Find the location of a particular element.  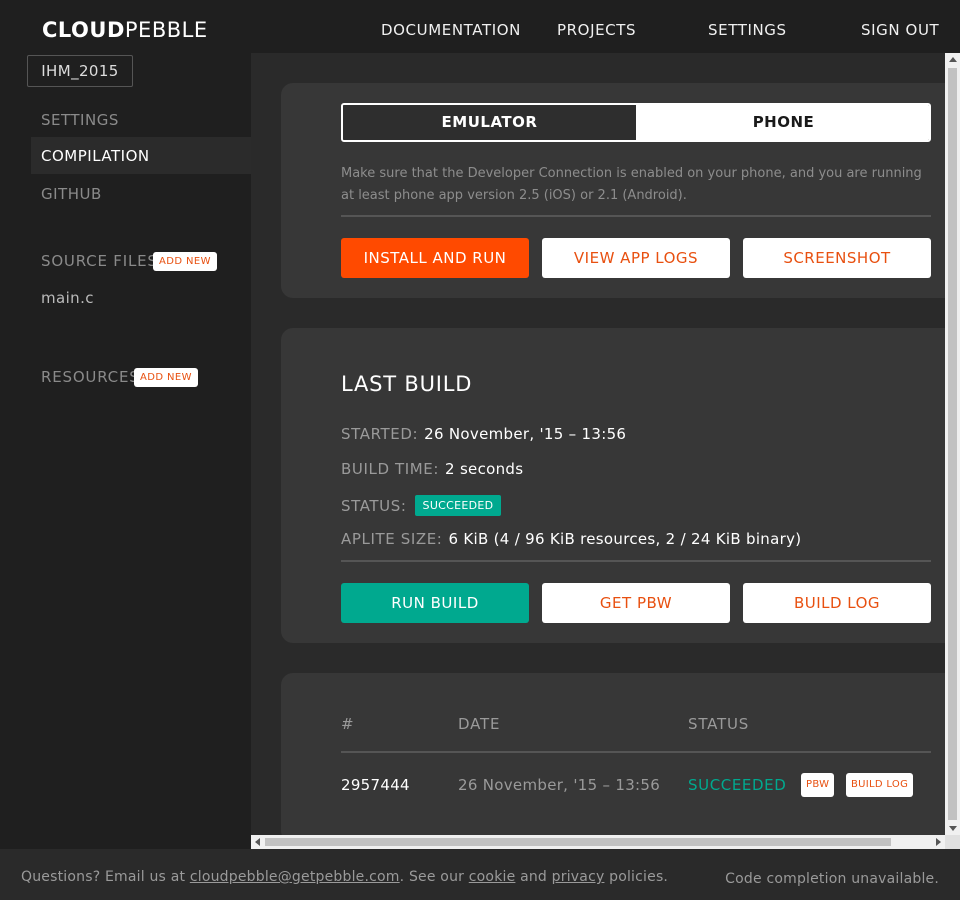

last-build-title: LAST BUILD is located at coordinates (407, 384).